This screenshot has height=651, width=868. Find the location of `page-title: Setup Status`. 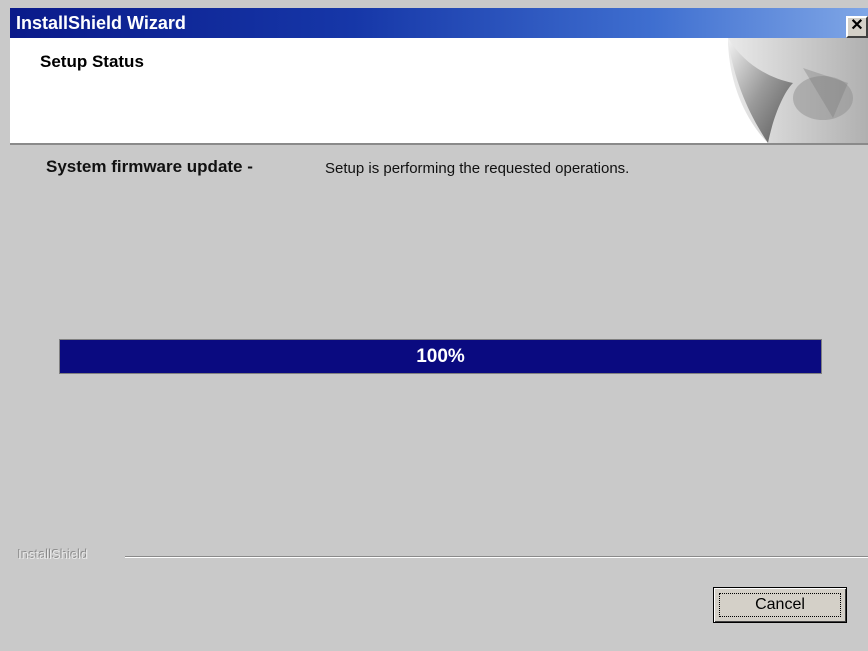

page-title: Setup Status is located at coordinates (92, 61).